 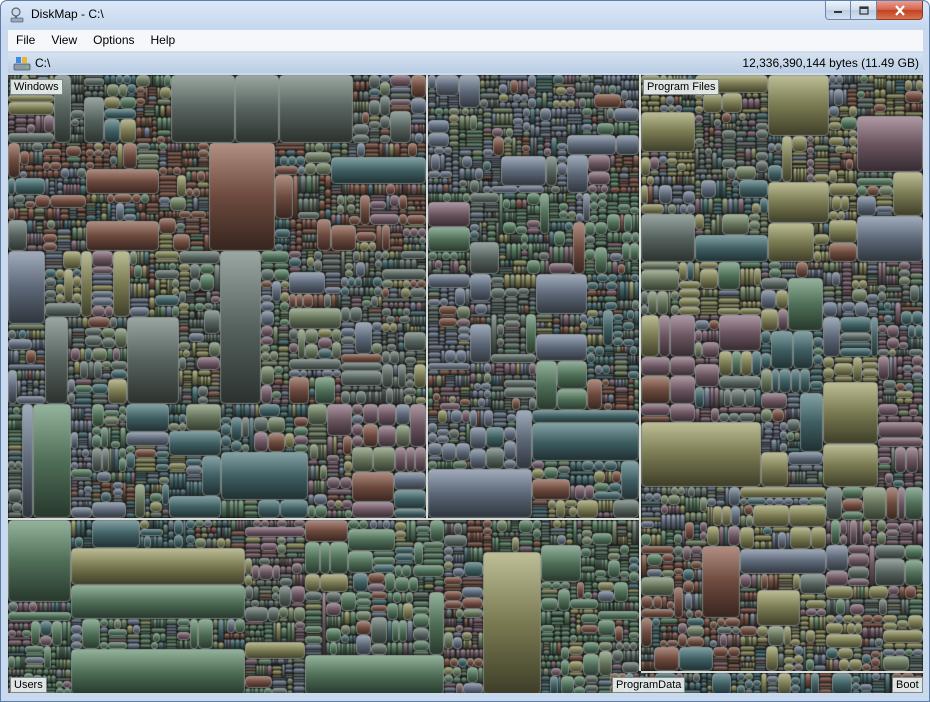 I want to click on window-border, so click(x=465, y=697).